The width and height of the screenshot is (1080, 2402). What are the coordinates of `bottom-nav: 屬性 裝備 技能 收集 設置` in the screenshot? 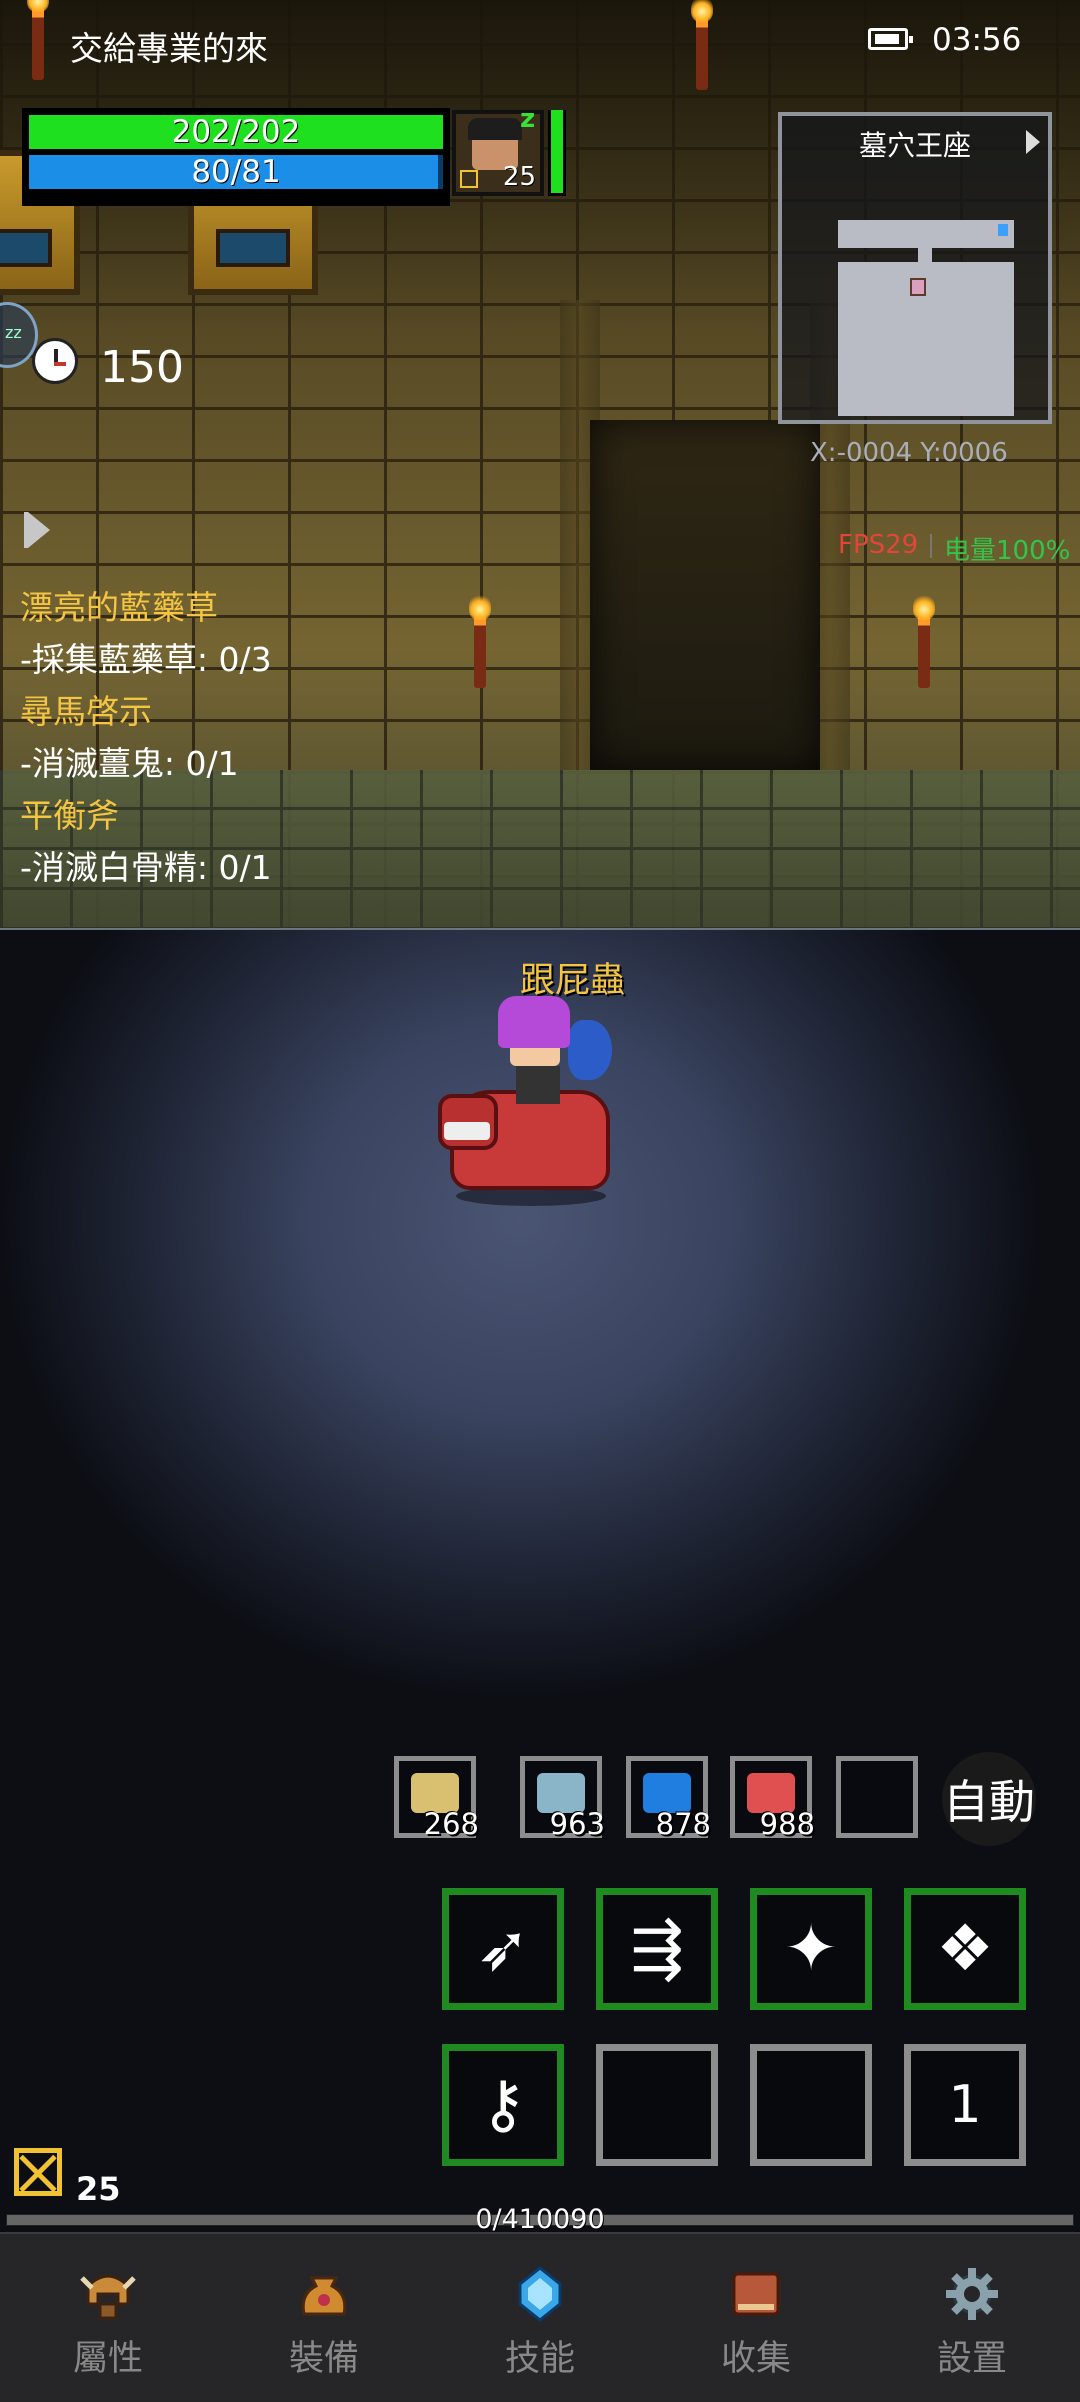 It's located at (540, 2317).